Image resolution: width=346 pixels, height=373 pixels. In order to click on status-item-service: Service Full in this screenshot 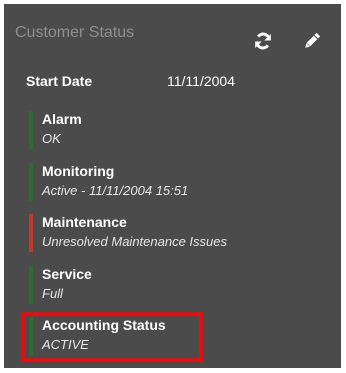, I will do `click(164, 285)`.